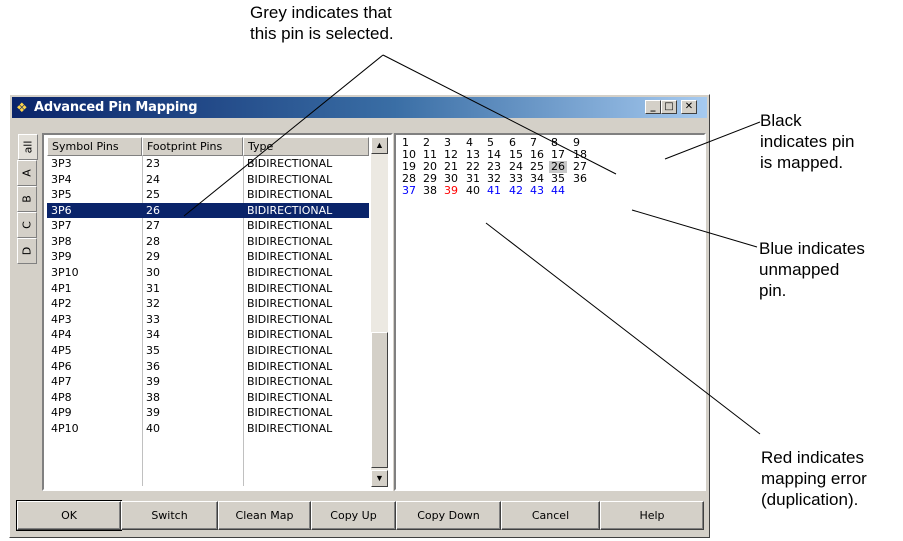 The image size is (903, 541). What do you see at coordinates (451, 191) in the screenshot?
I see `pin-error: 39` at bounding box center [451, 191].